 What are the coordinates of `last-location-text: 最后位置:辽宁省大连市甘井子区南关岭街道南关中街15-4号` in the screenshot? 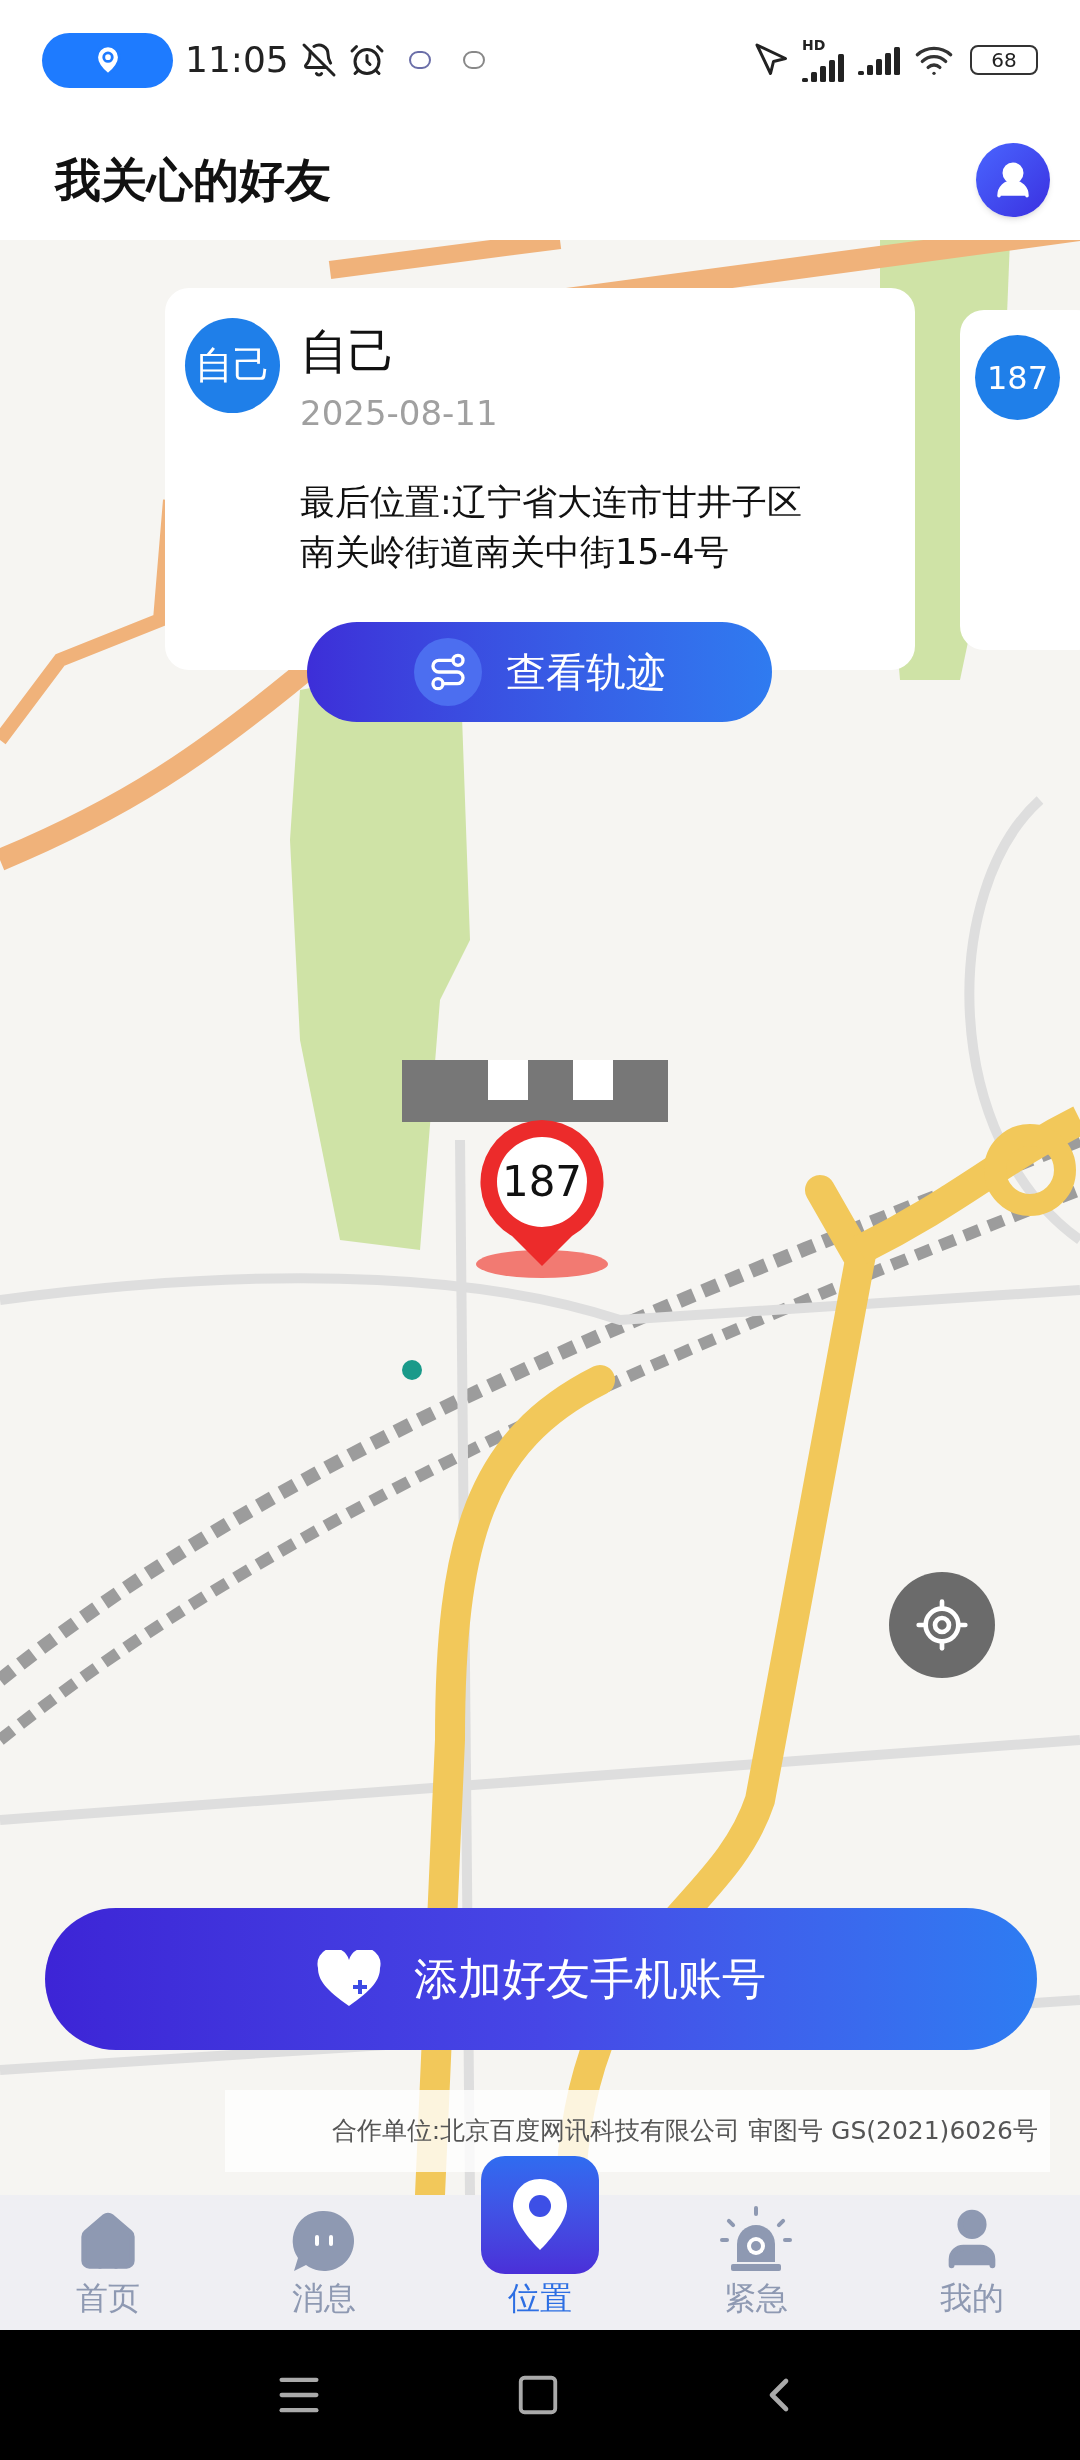 It's located at (551, 527).